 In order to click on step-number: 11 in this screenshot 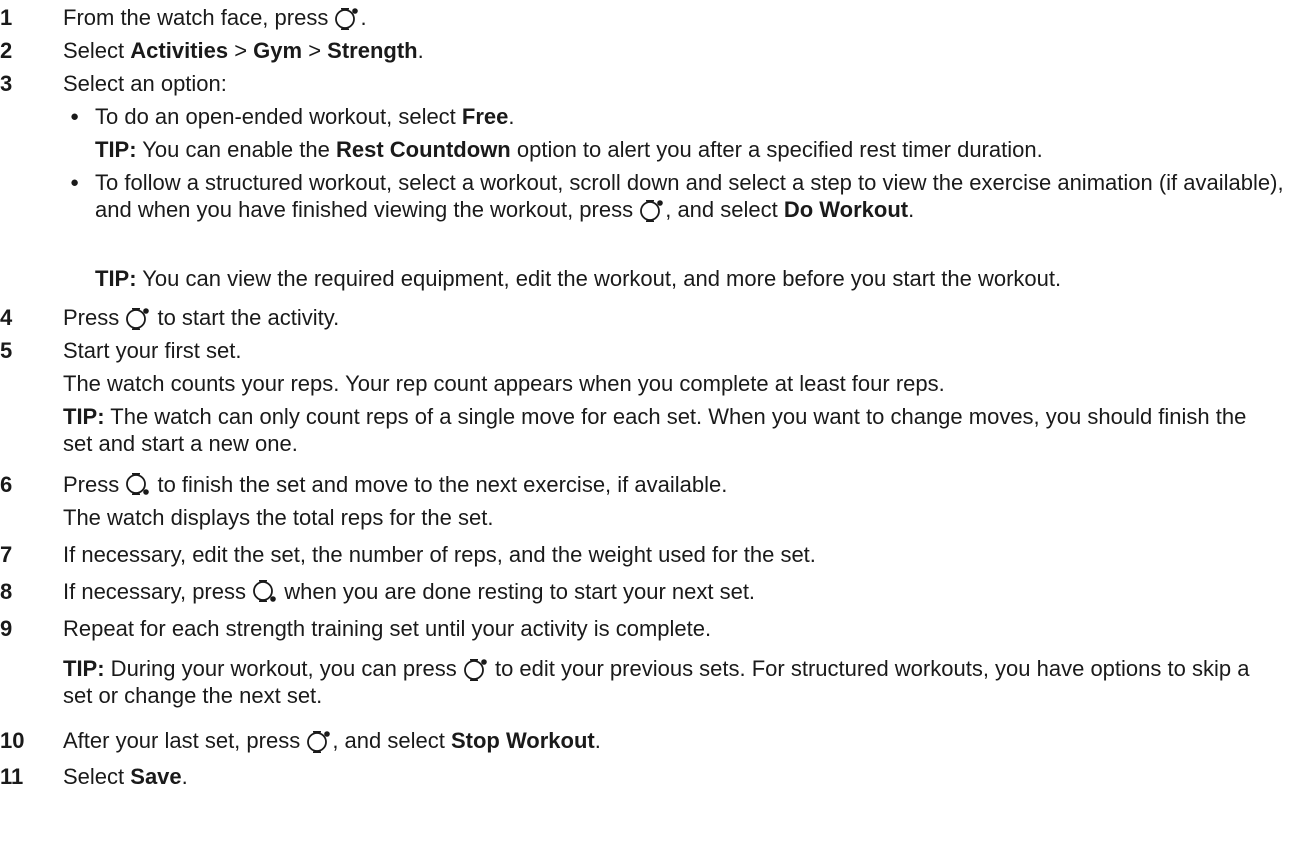, I will do `click(12, 776)`.